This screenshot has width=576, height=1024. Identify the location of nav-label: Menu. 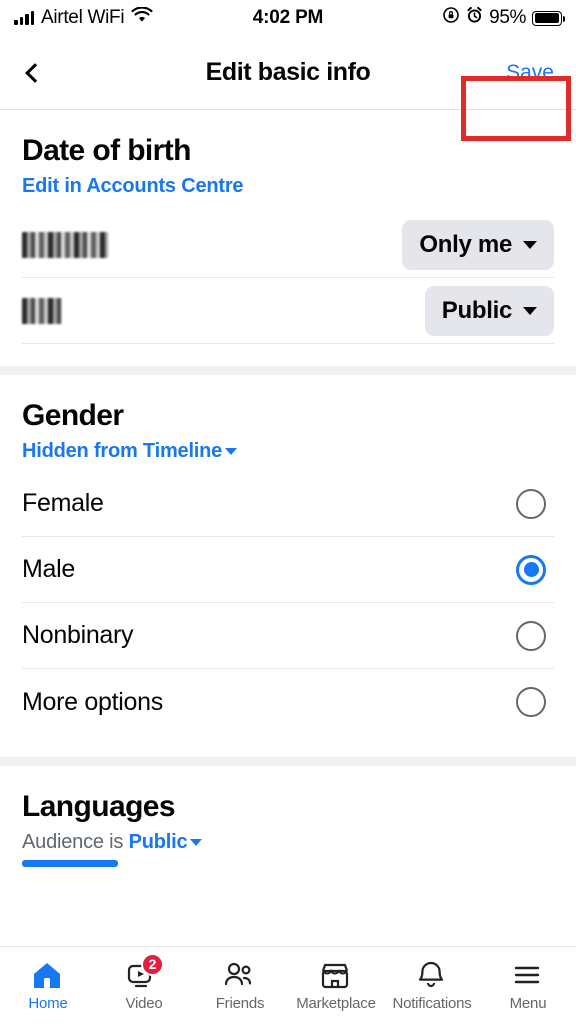
(528, 1003).